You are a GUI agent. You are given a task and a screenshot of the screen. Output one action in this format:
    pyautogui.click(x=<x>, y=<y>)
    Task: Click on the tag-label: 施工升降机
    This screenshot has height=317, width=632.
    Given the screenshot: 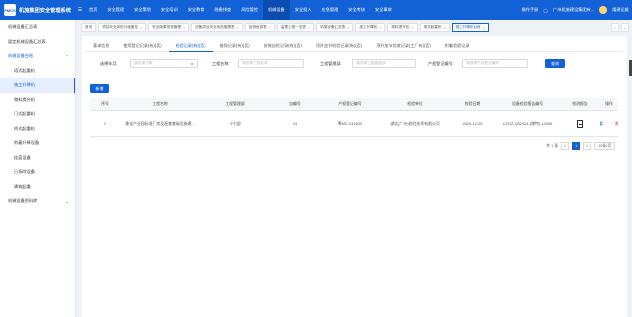 What is the action you would take?
    pyautogui.click(x=368, y=27)
    